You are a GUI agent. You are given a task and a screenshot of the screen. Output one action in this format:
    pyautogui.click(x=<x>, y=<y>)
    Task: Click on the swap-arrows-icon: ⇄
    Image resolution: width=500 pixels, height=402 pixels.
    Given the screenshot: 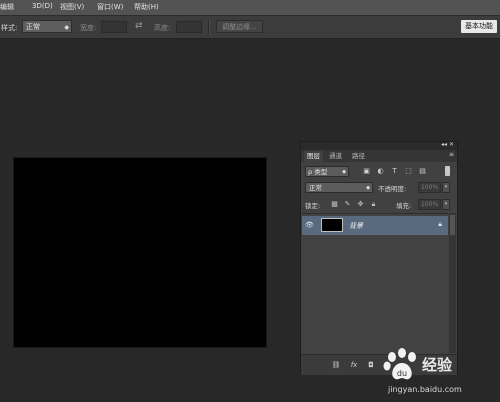 What is the action you would take?
    pyautogui.click(x=139, y=26)
    